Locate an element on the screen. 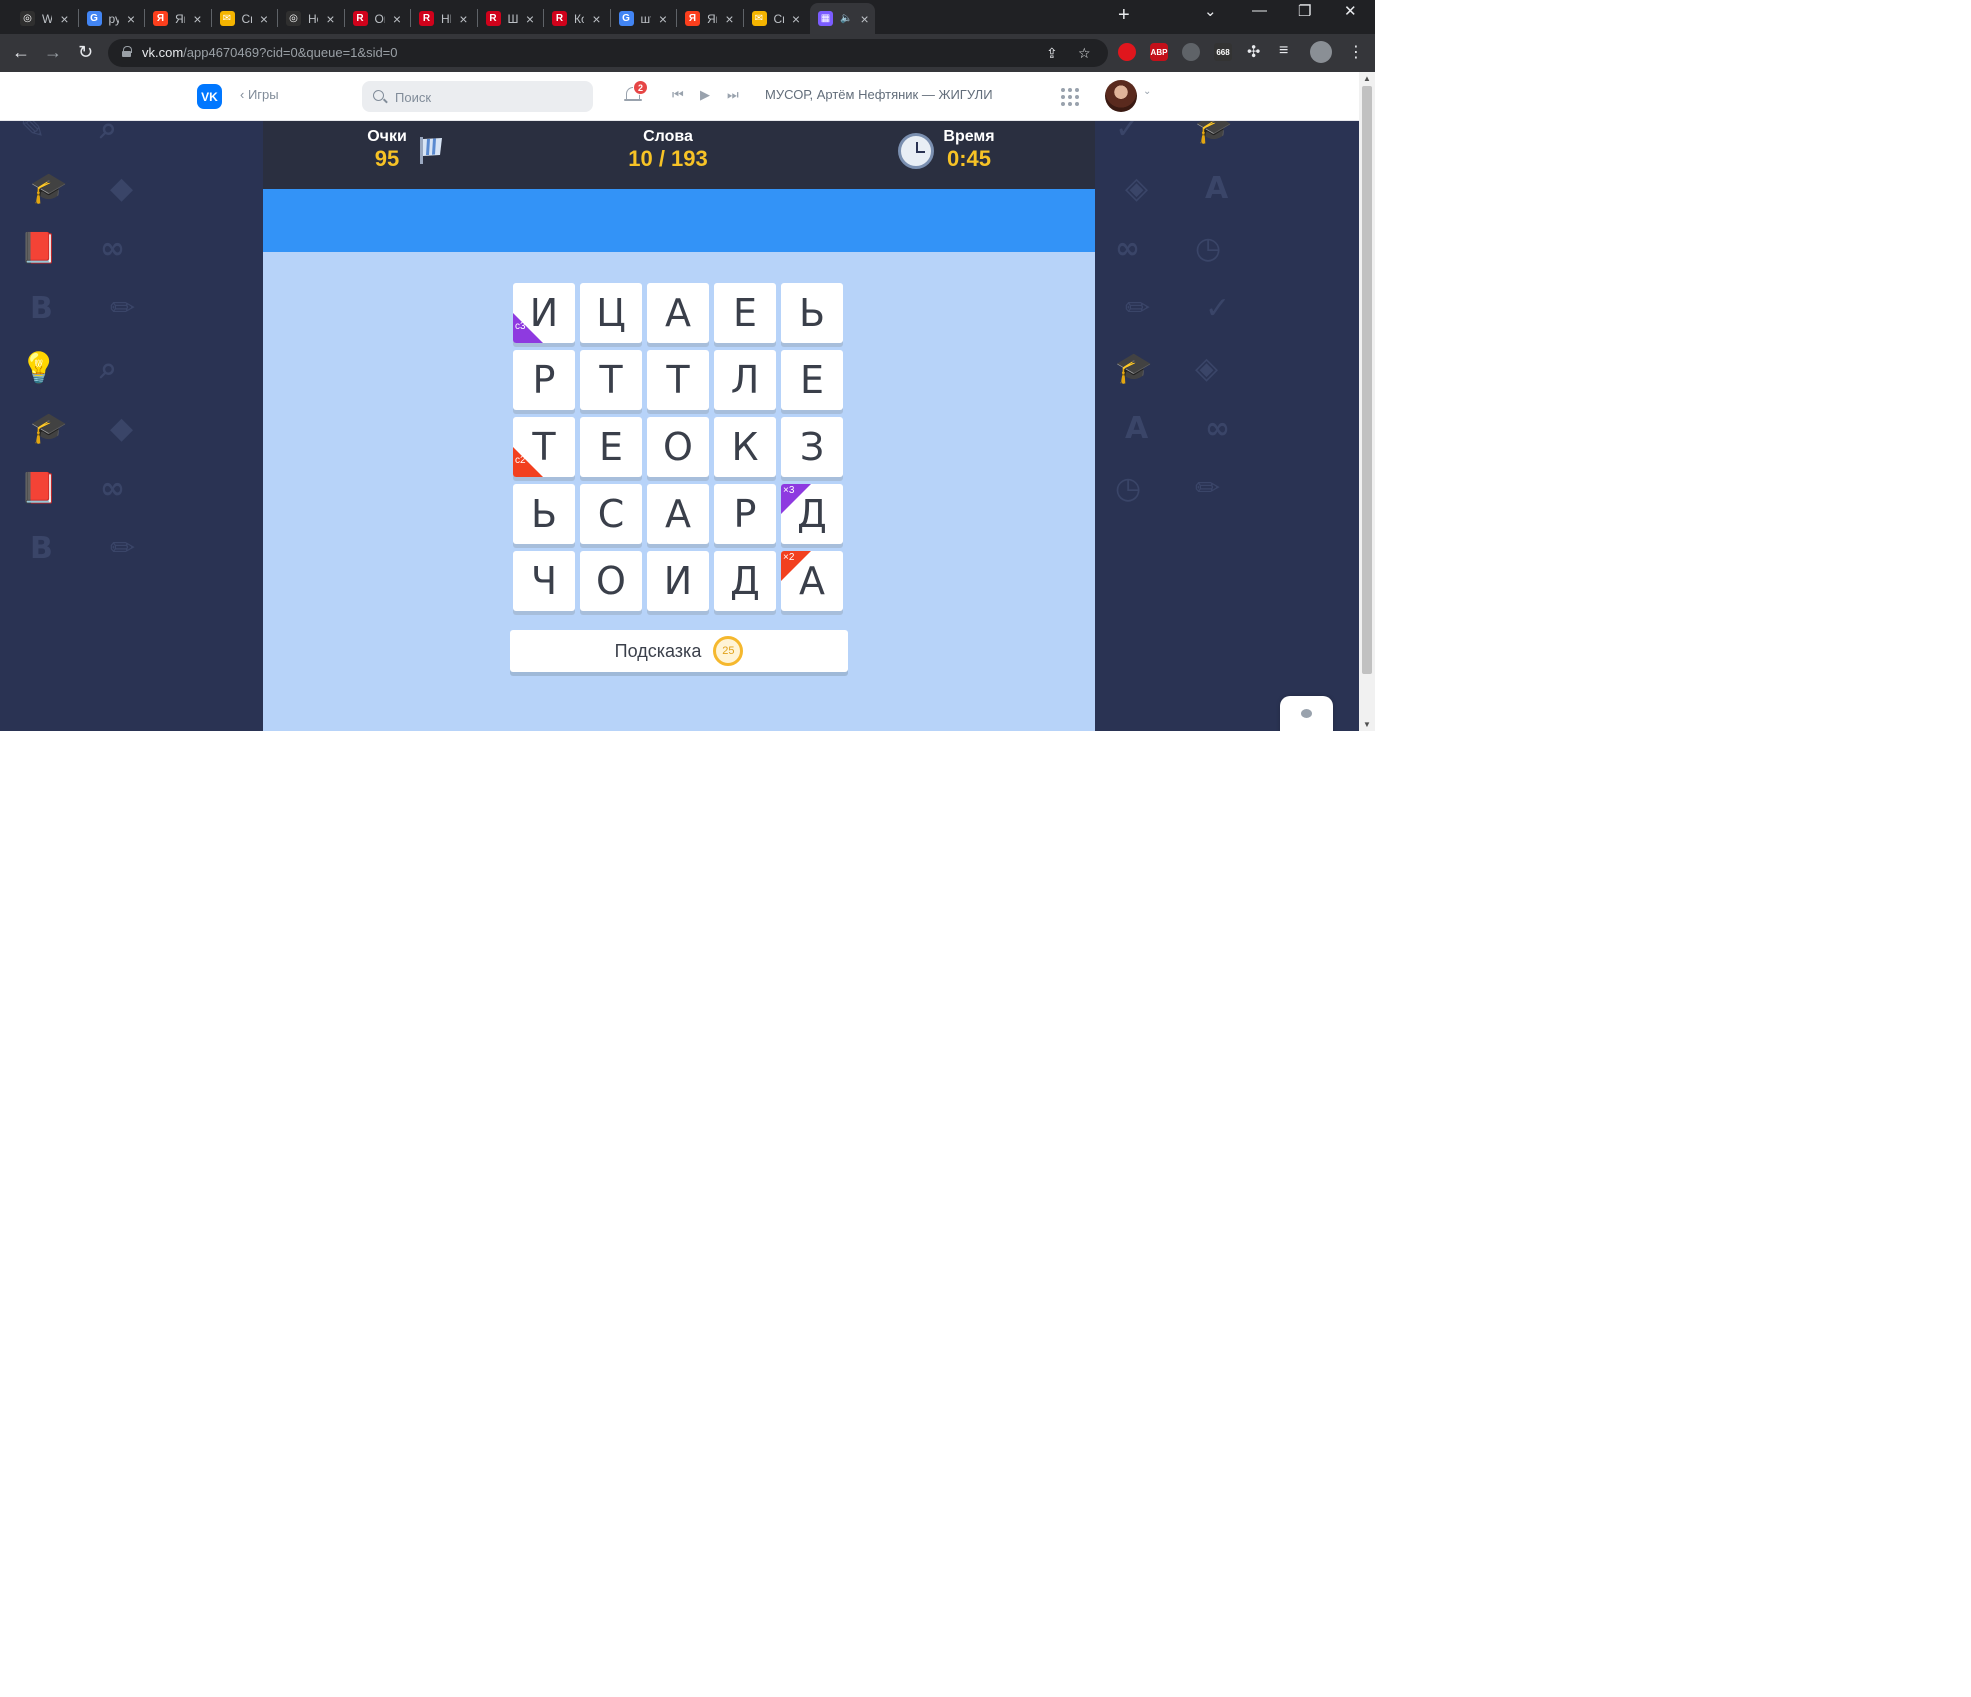  browser-tab: ▦ 🔈 × is located at coordinates (842, 18).